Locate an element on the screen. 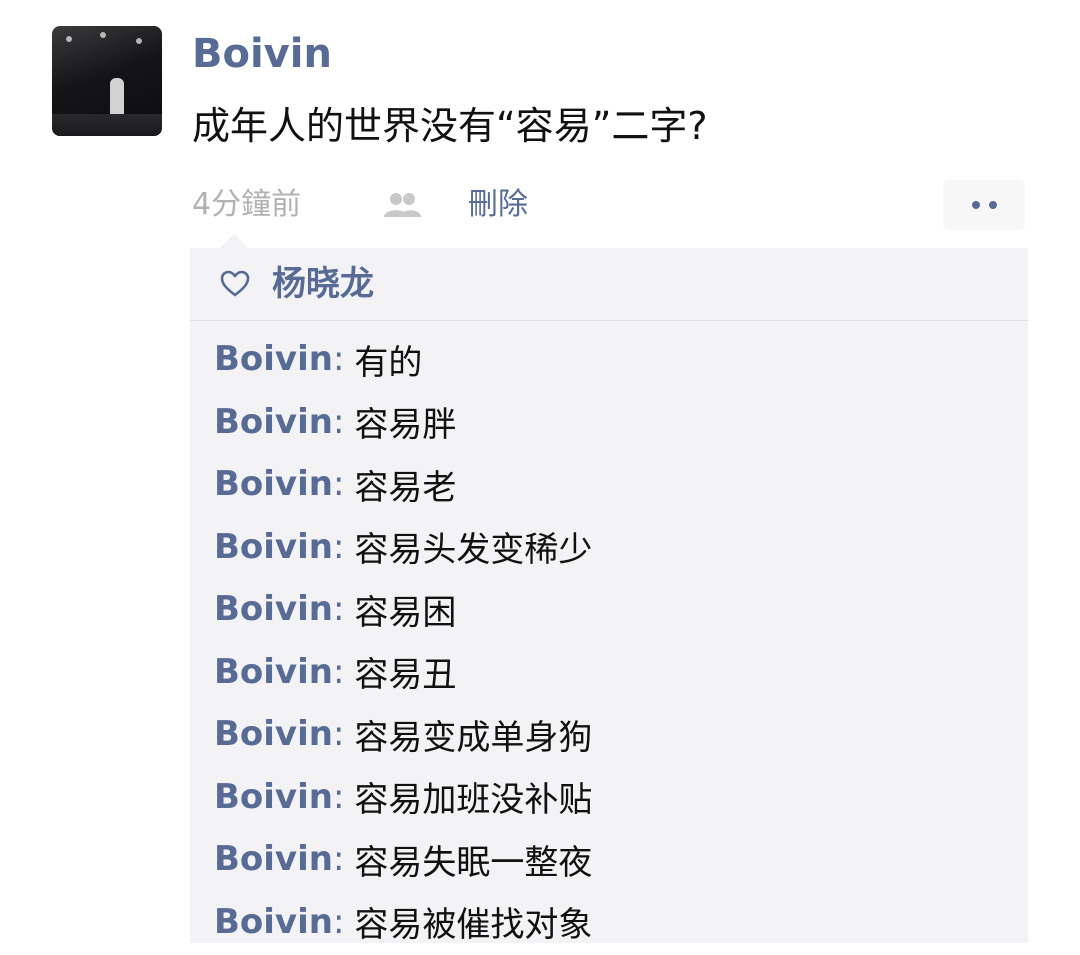 The height and width of the screenshot is (955, 1080). comment-text: 容易丑 is located at coordinates (405, 675).